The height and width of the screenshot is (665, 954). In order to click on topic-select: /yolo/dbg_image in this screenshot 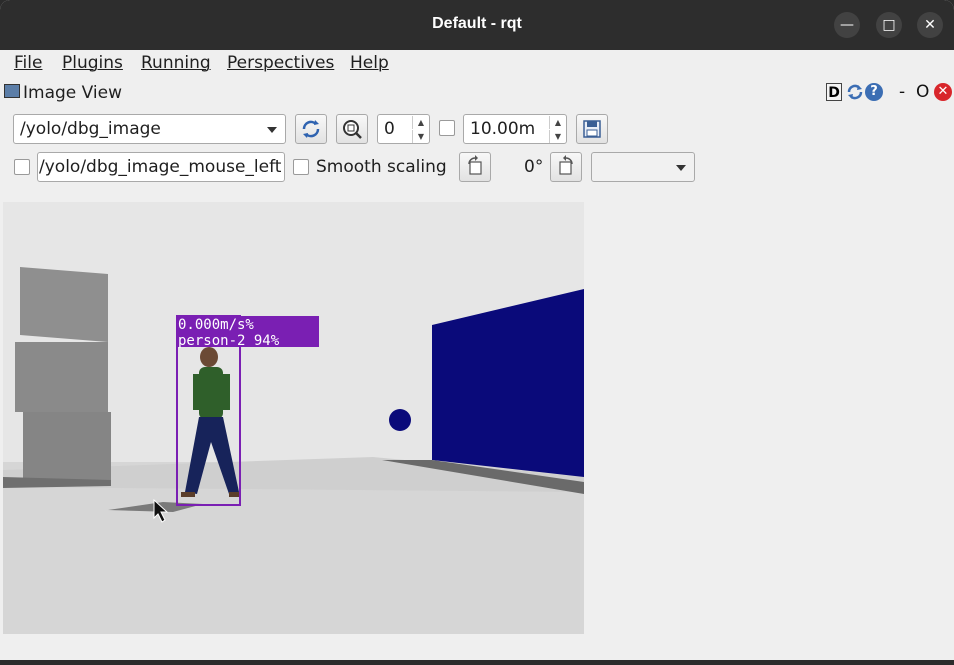, I will do `click(149, 129)`.